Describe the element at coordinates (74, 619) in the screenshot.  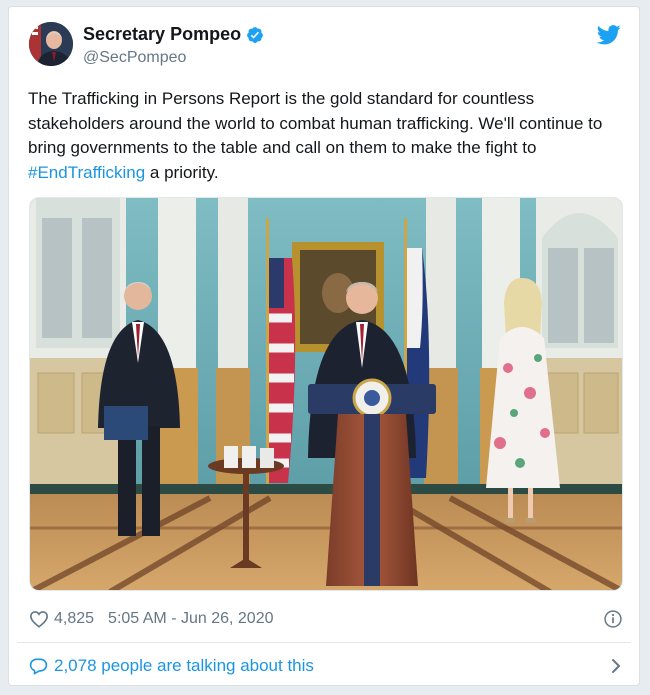
I see `like-count: 4,825` at that location.